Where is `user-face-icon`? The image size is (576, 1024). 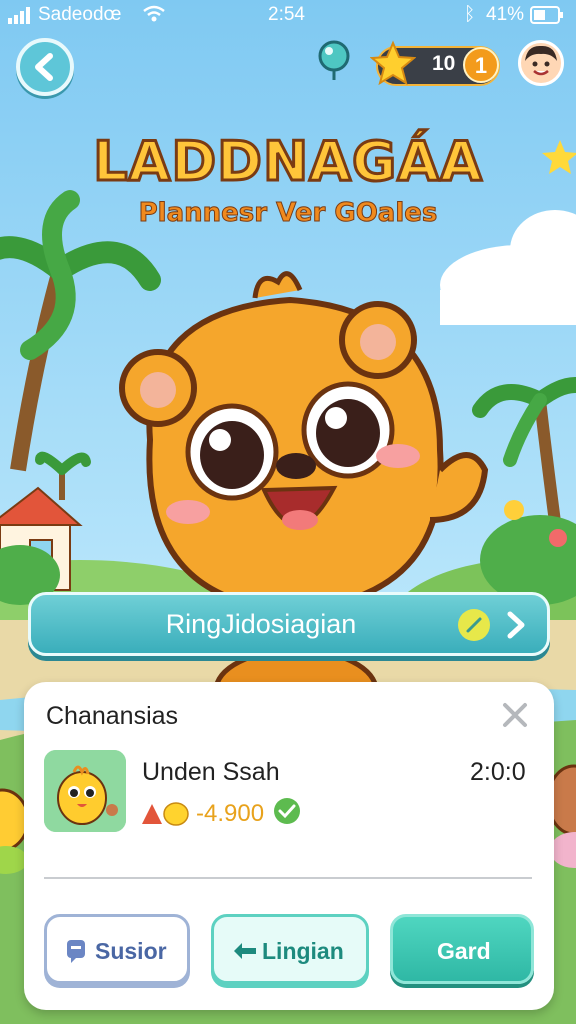
user-face-icon is located at coordinates (541, 60).